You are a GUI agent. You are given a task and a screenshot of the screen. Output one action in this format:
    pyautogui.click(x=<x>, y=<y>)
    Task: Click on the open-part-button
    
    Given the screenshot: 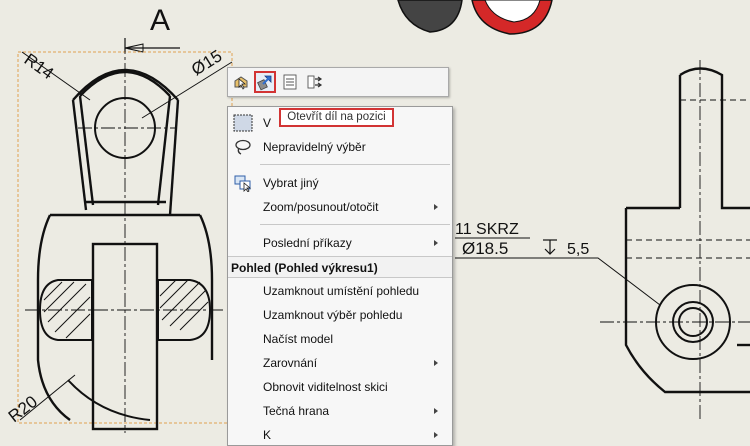 What is the action you would take?
    pyautogui.click(x=265, y=82)
    